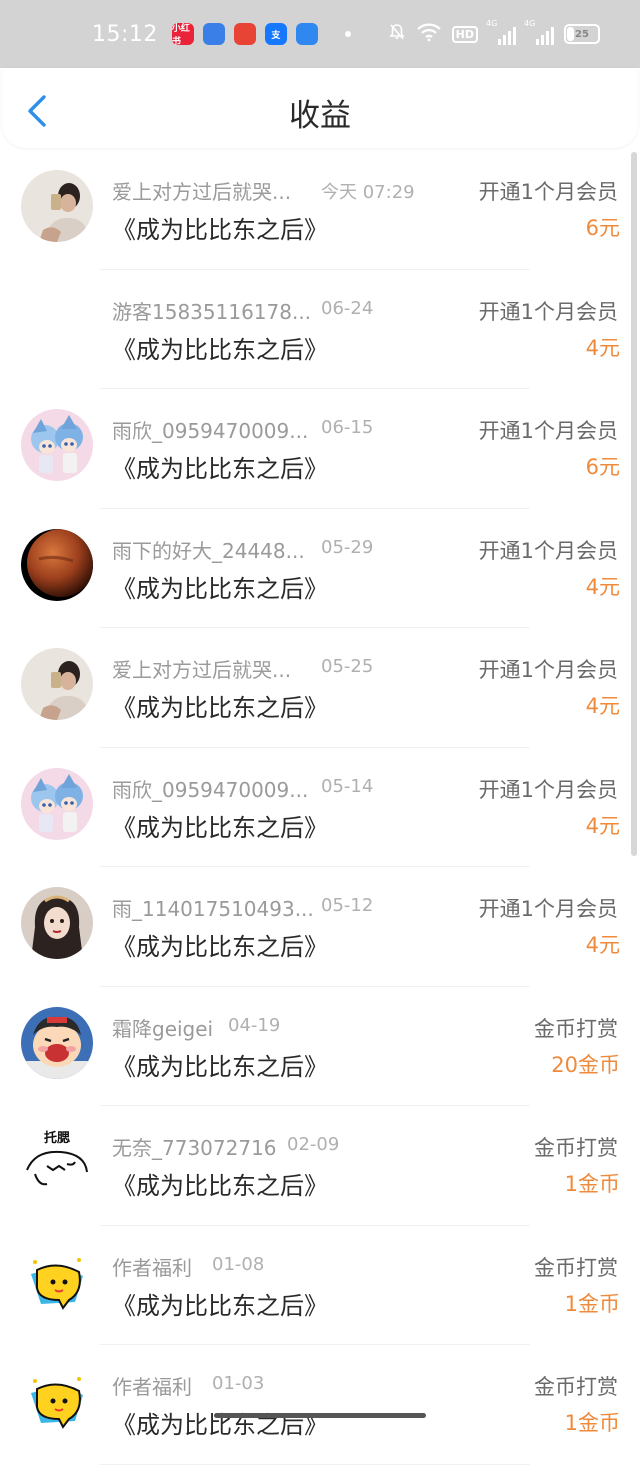  I want to click on wifi-icon, so click(429, 34).